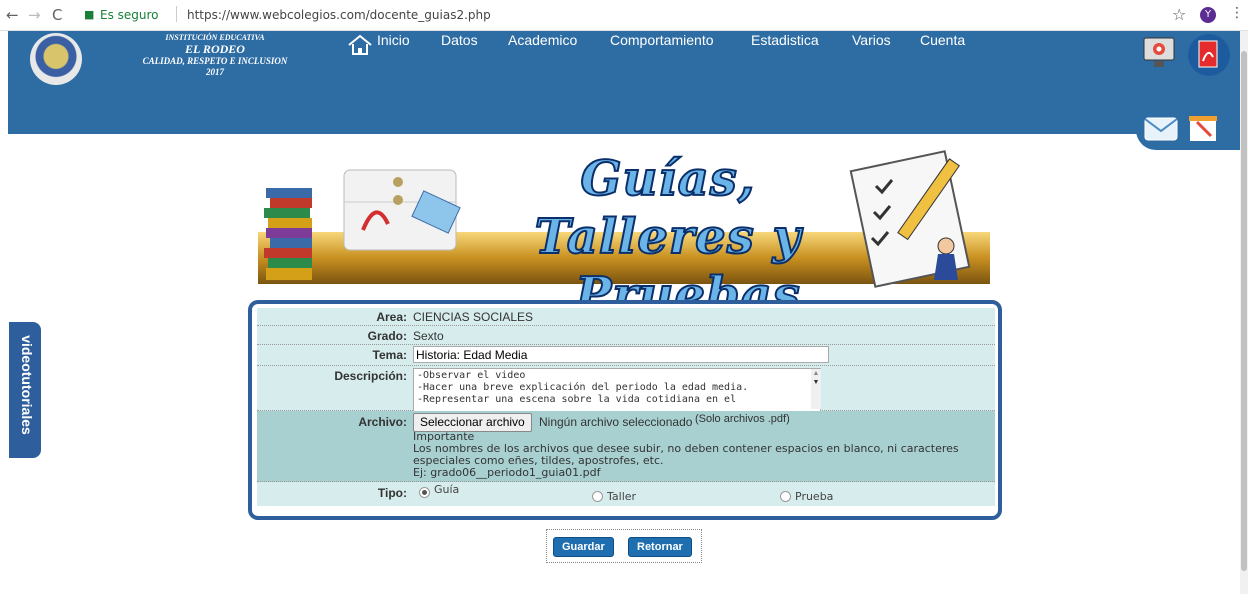 The image size is (1248, 594). What do you see at coordinates (370, 376) in the screenshot?
I see `descripcion-label: Descripción:` at bounding box center [370, 376].